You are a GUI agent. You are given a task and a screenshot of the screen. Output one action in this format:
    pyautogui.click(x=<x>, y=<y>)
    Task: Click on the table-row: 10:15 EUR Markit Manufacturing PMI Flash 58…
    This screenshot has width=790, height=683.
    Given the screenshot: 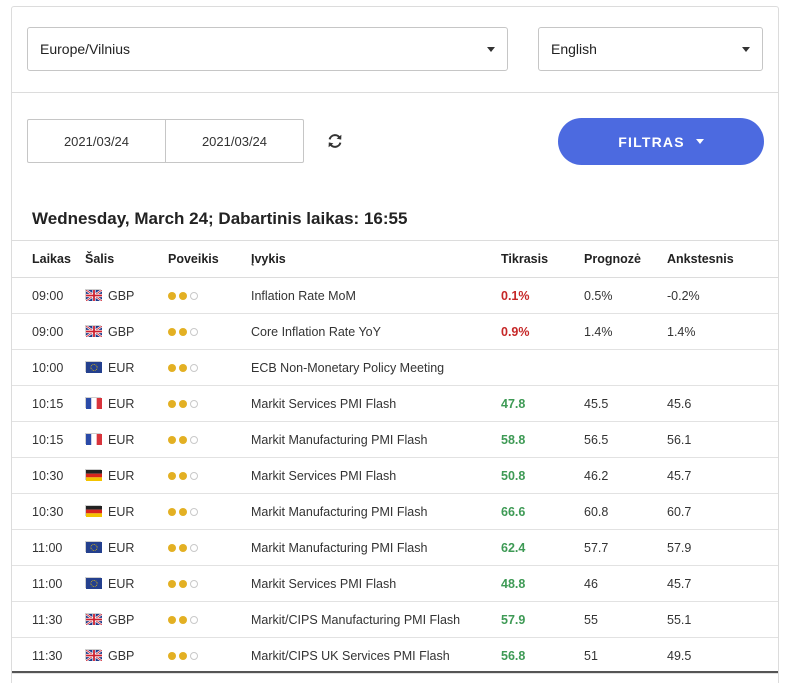 What is the action you would take?
    pyautogui.click(x=395, y=439)
    